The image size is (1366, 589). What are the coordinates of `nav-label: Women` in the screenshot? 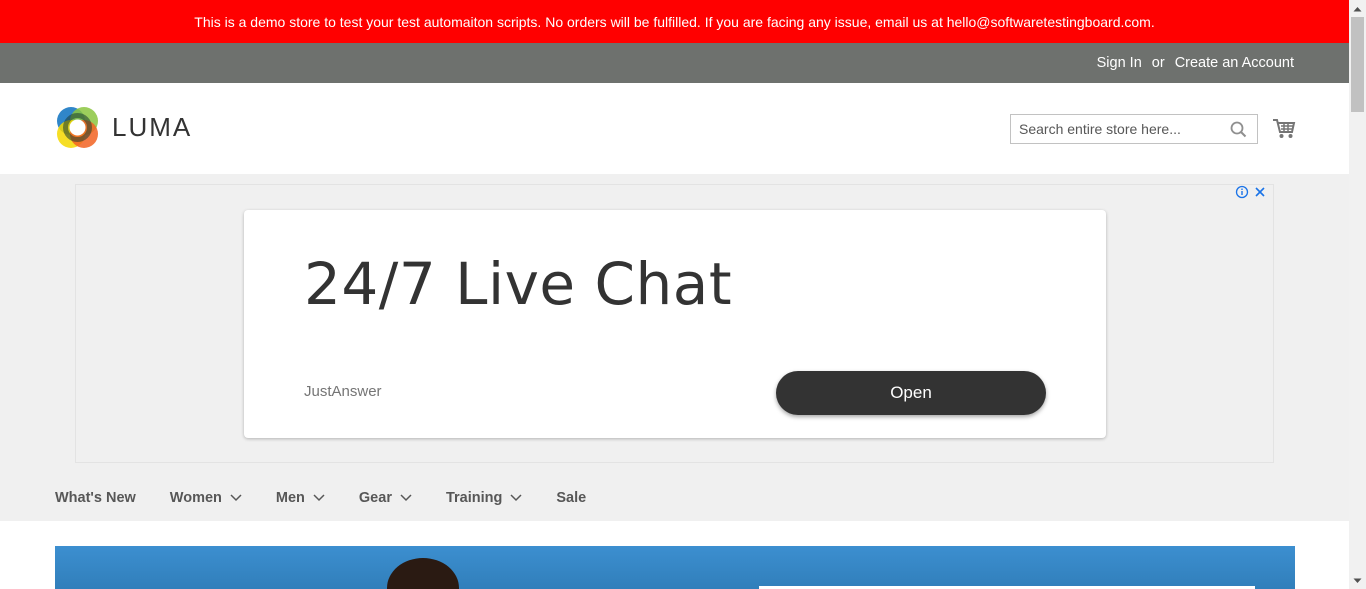 It's located at (195, 498).